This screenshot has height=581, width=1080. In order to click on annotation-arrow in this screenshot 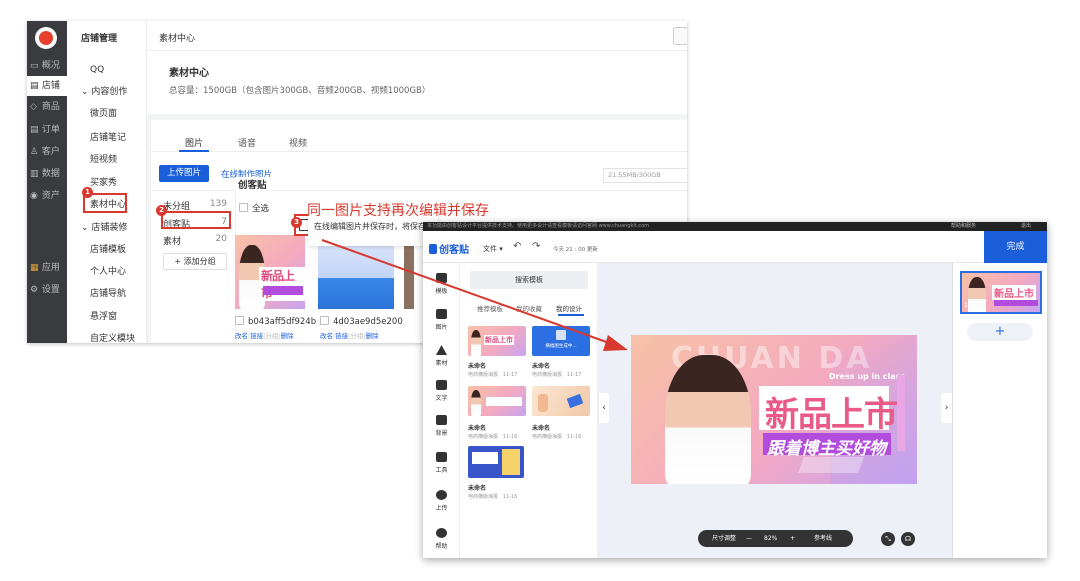, I will do `click(474, 295)`.